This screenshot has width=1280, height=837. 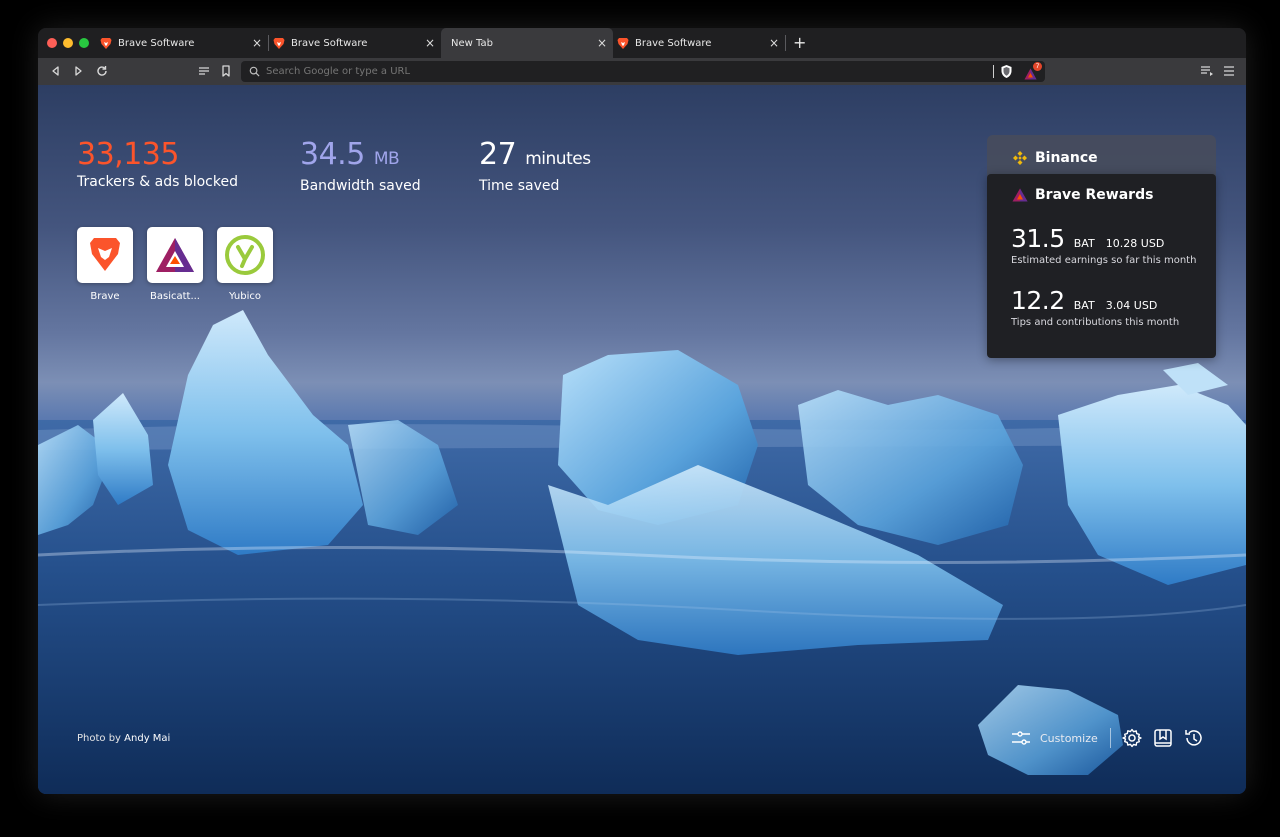 What do you see at coordinates (102, 71) in the screenshot?
I see `reload-icon` at bounding box center [102, 71].